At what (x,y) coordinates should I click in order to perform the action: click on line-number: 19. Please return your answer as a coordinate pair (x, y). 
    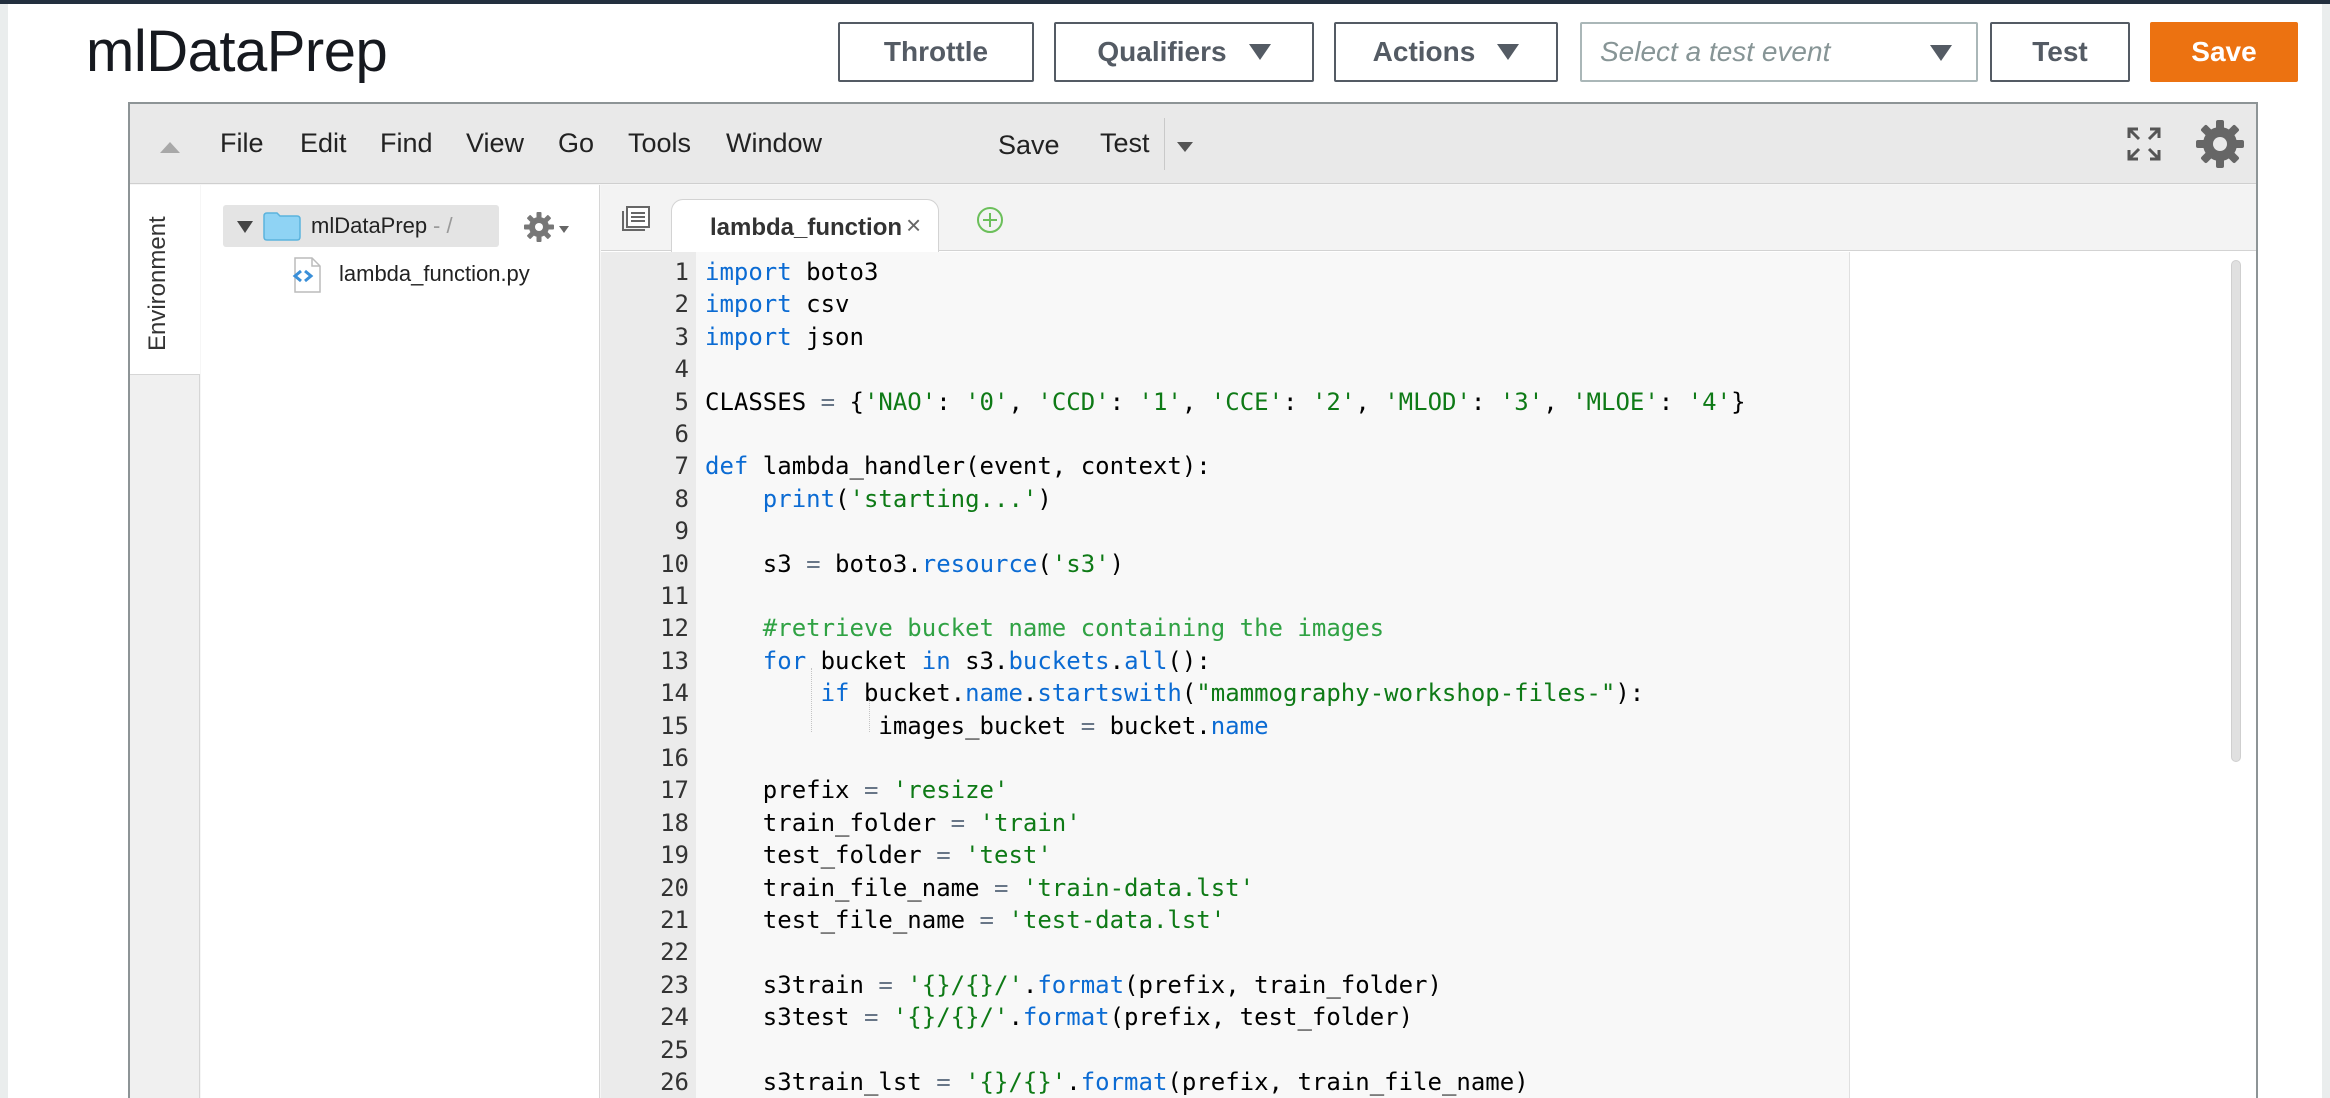
    Looking at the image, I should click on (674, 855).